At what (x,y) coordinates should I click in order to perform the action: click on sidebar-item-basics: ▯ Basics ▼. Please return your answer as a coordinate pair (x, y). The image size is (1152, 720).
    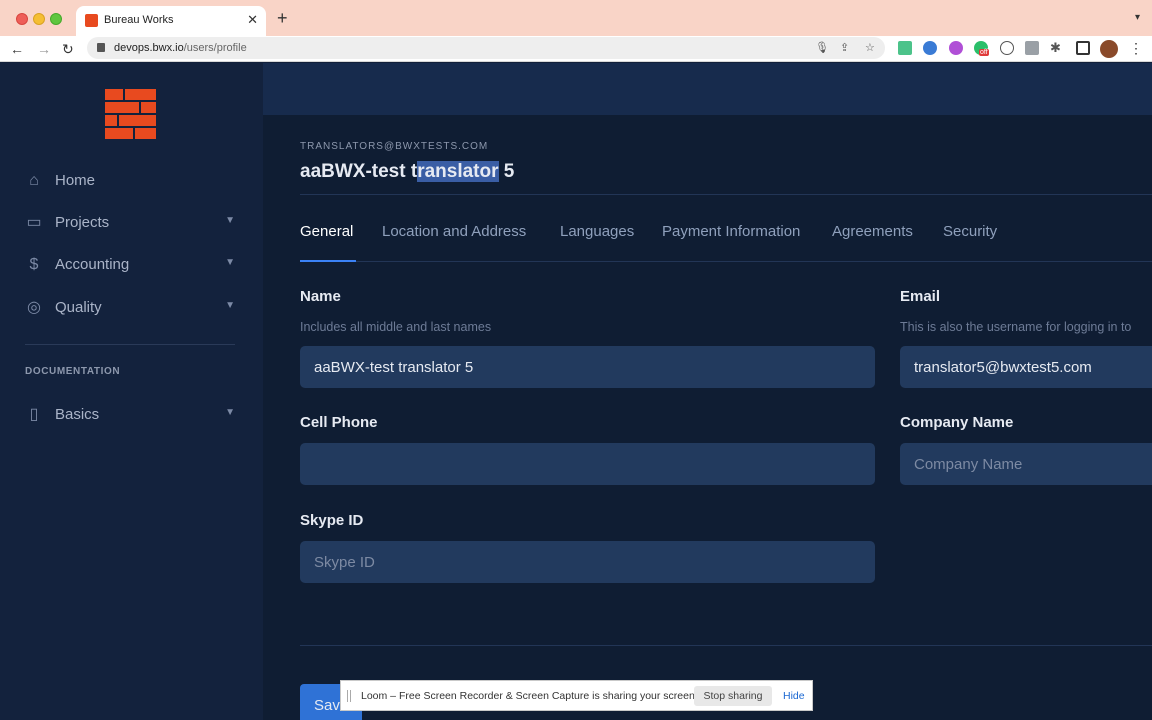
    Looking at the image, I should click on (132, 416).